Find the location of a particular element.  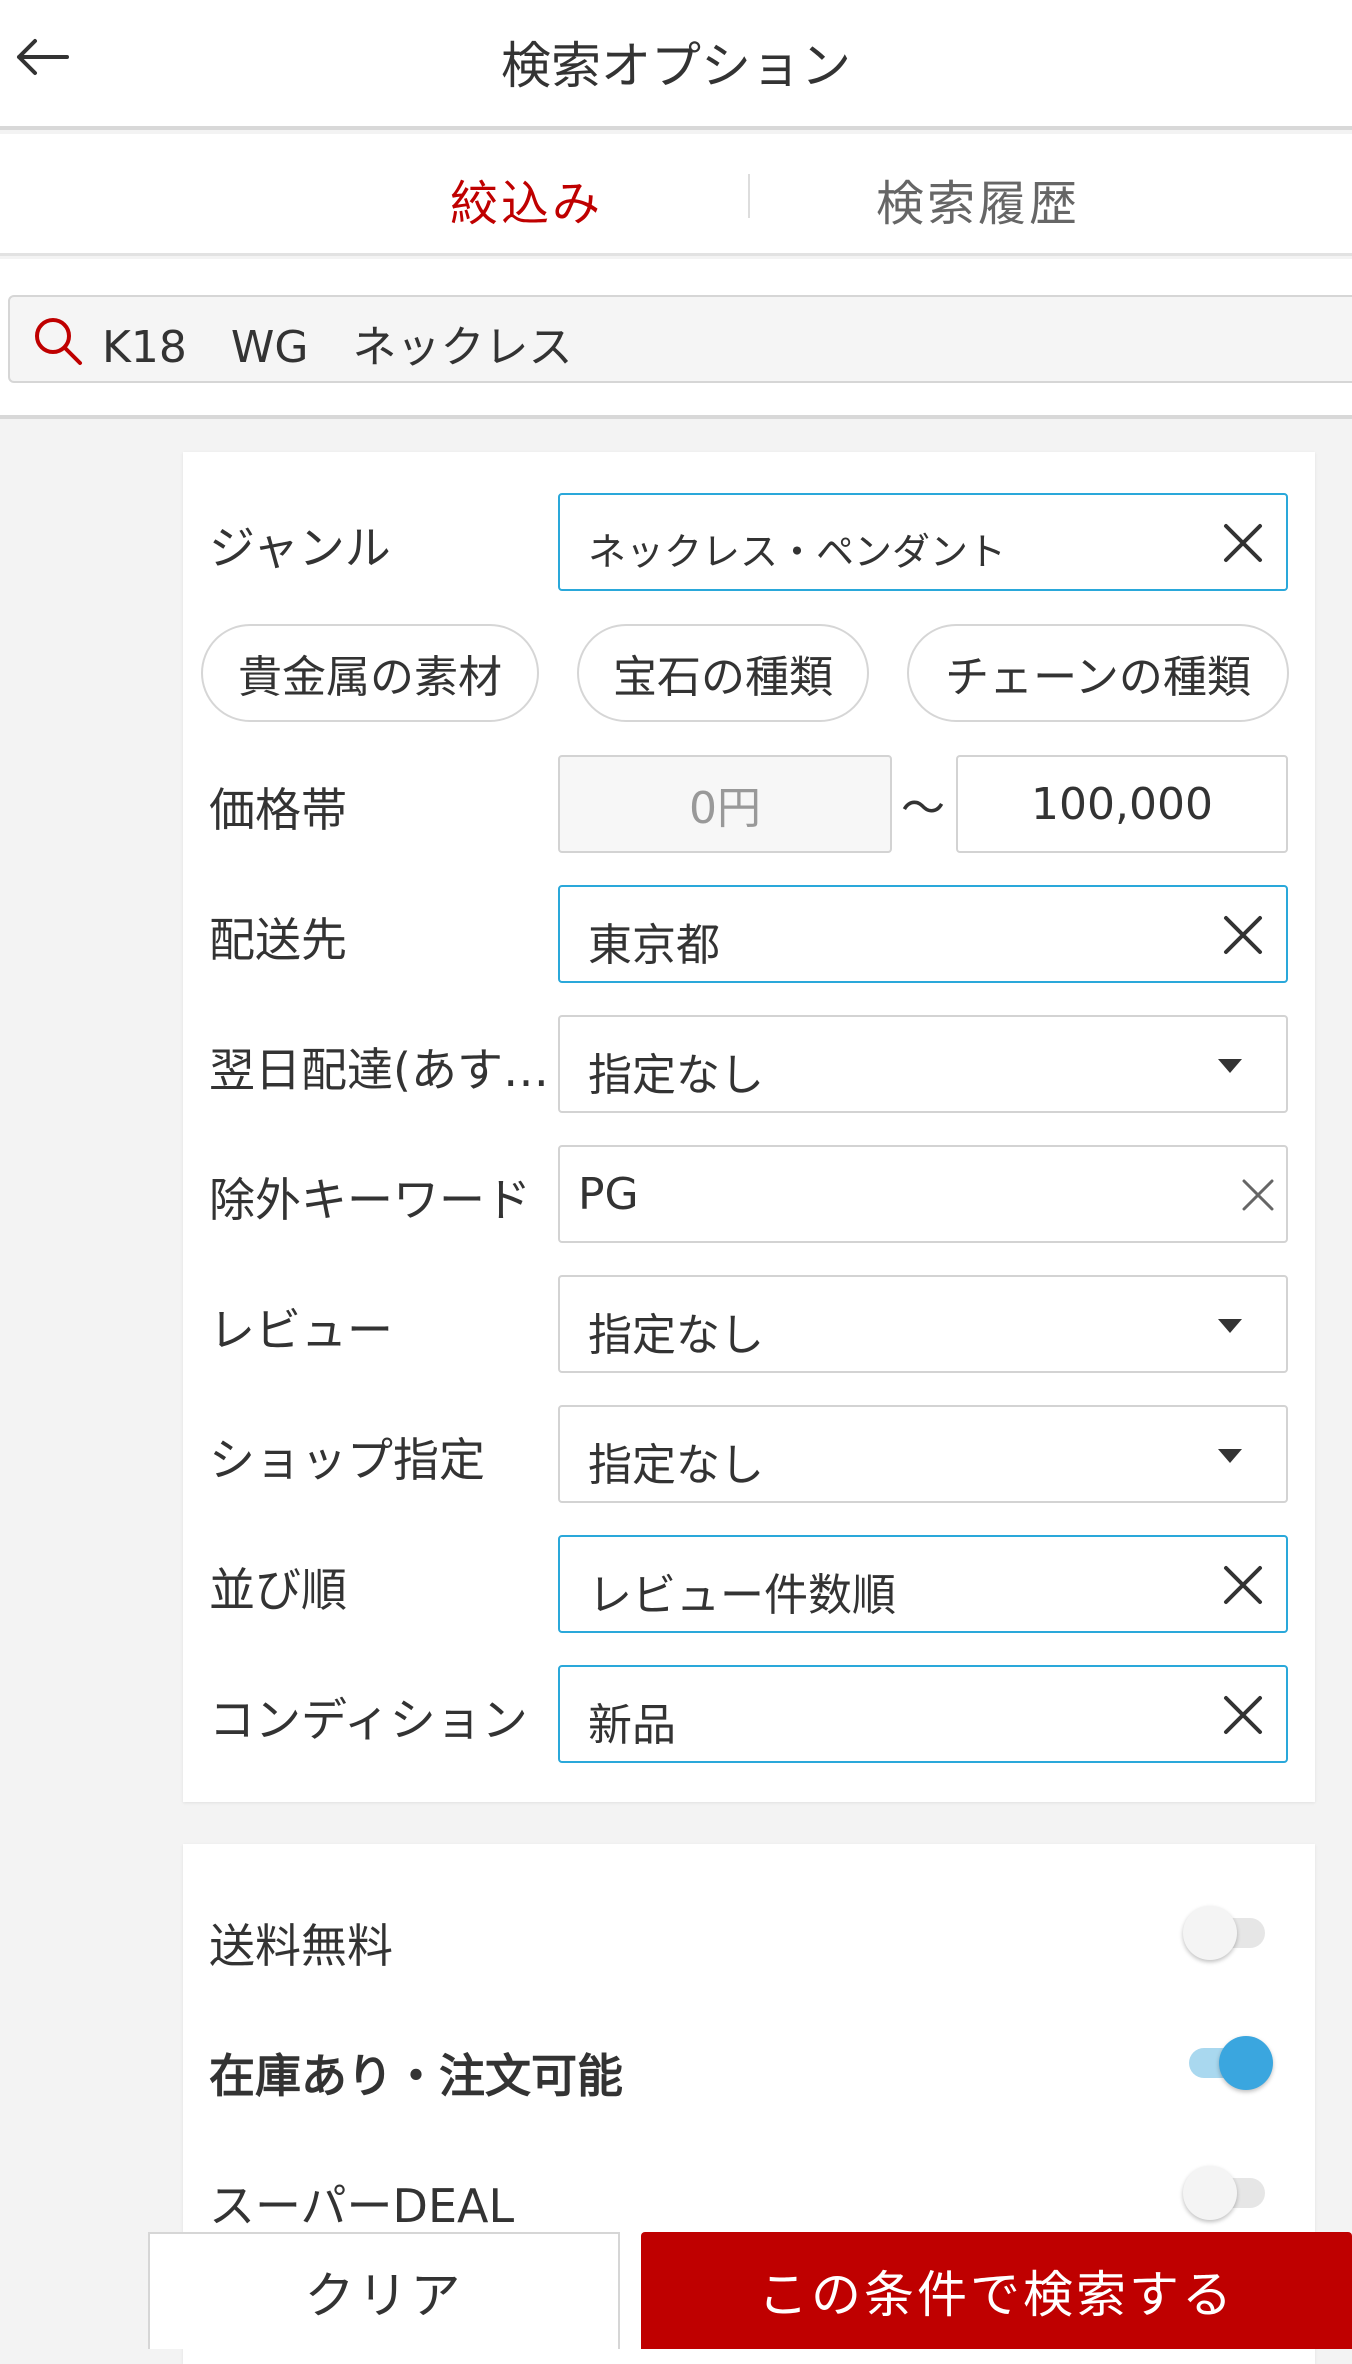

review-label: レビュー is located at coordinates (301, 1330).